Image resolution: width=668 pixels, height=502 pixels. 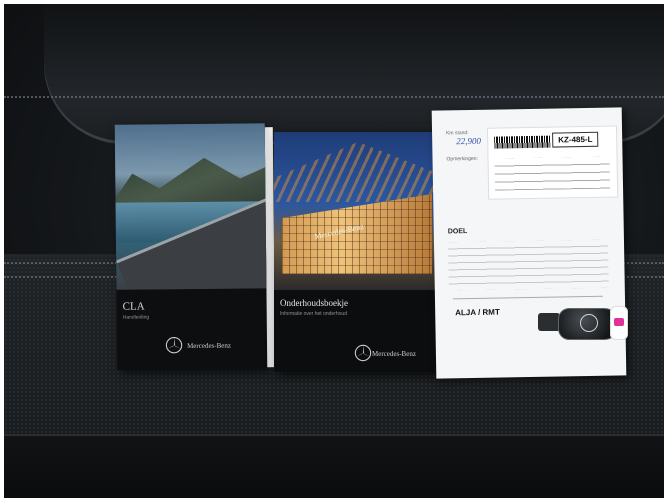 What do you see at coordinates (358, 172) in the screenshot?
I see `roof-structure` at bounding box center [358, 172].